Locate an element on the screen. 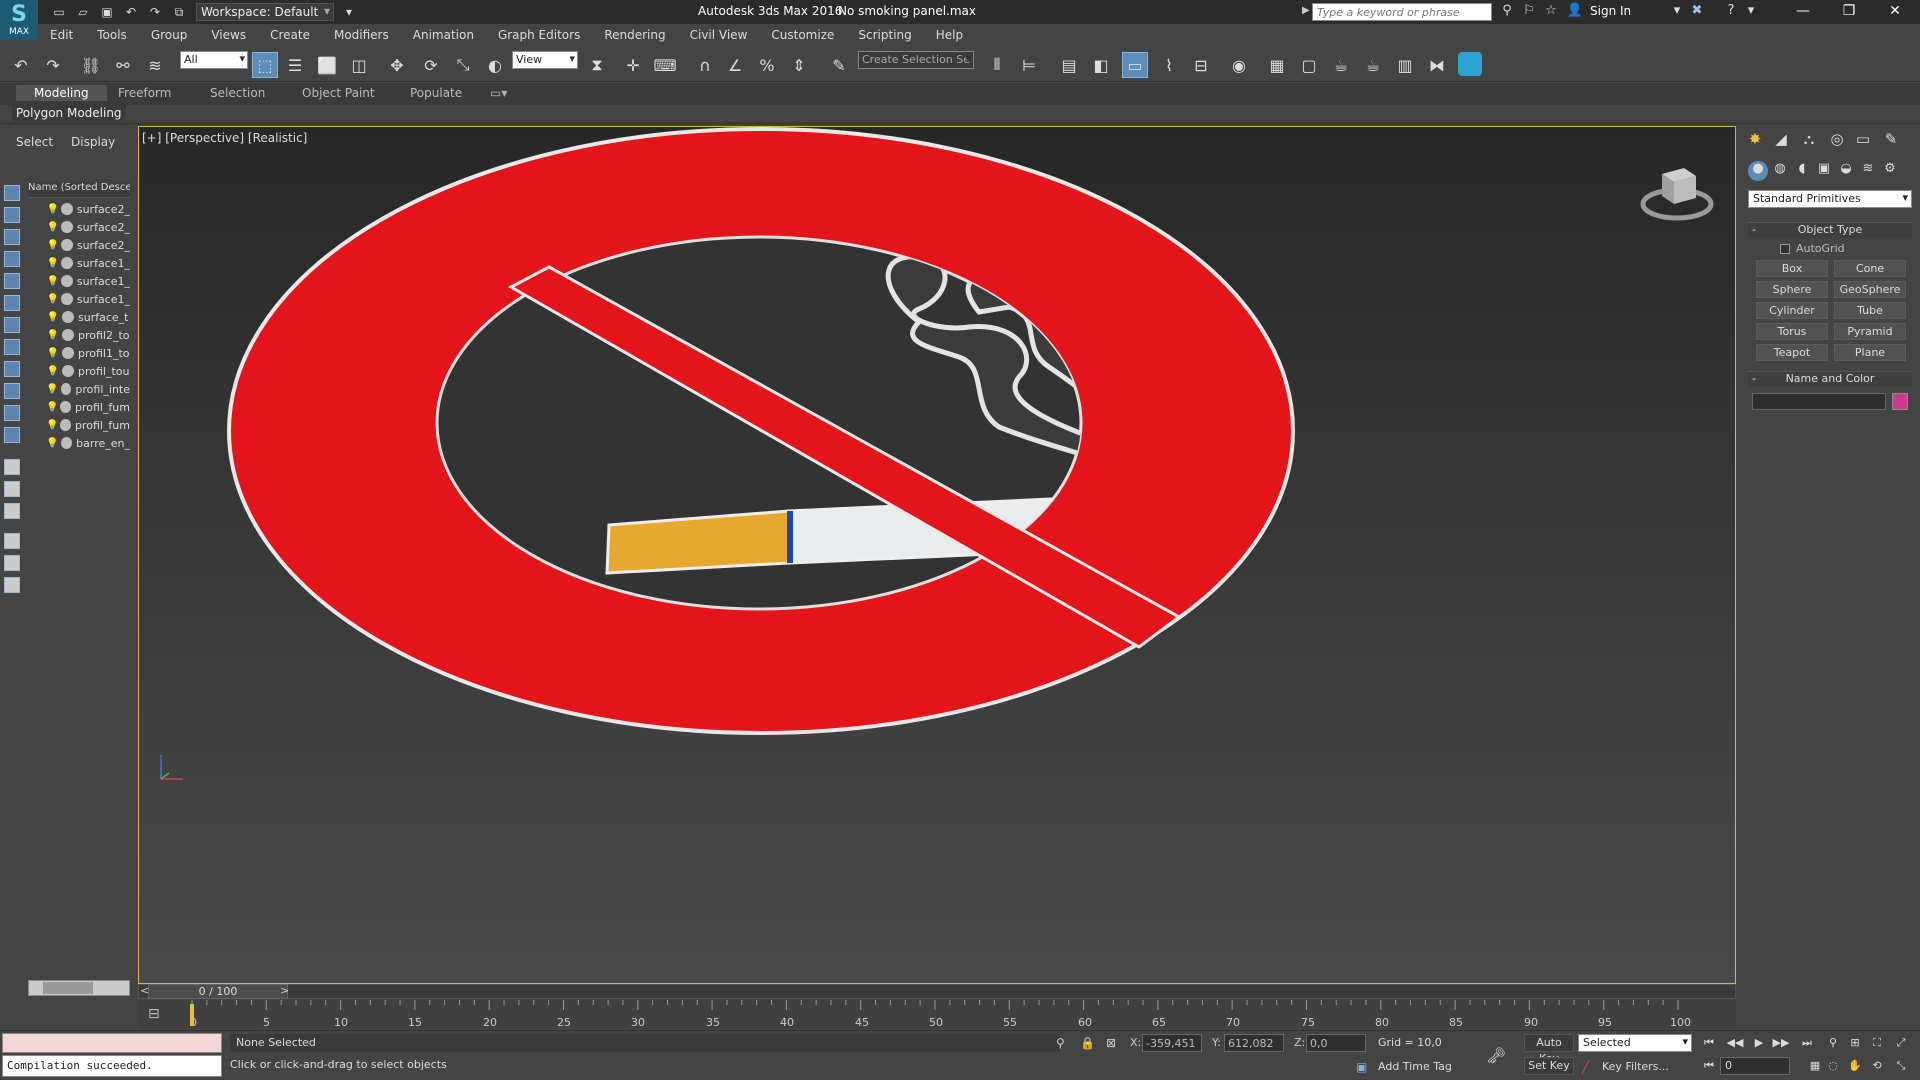  viewcube-icon is located at coordinates (1677, 193).